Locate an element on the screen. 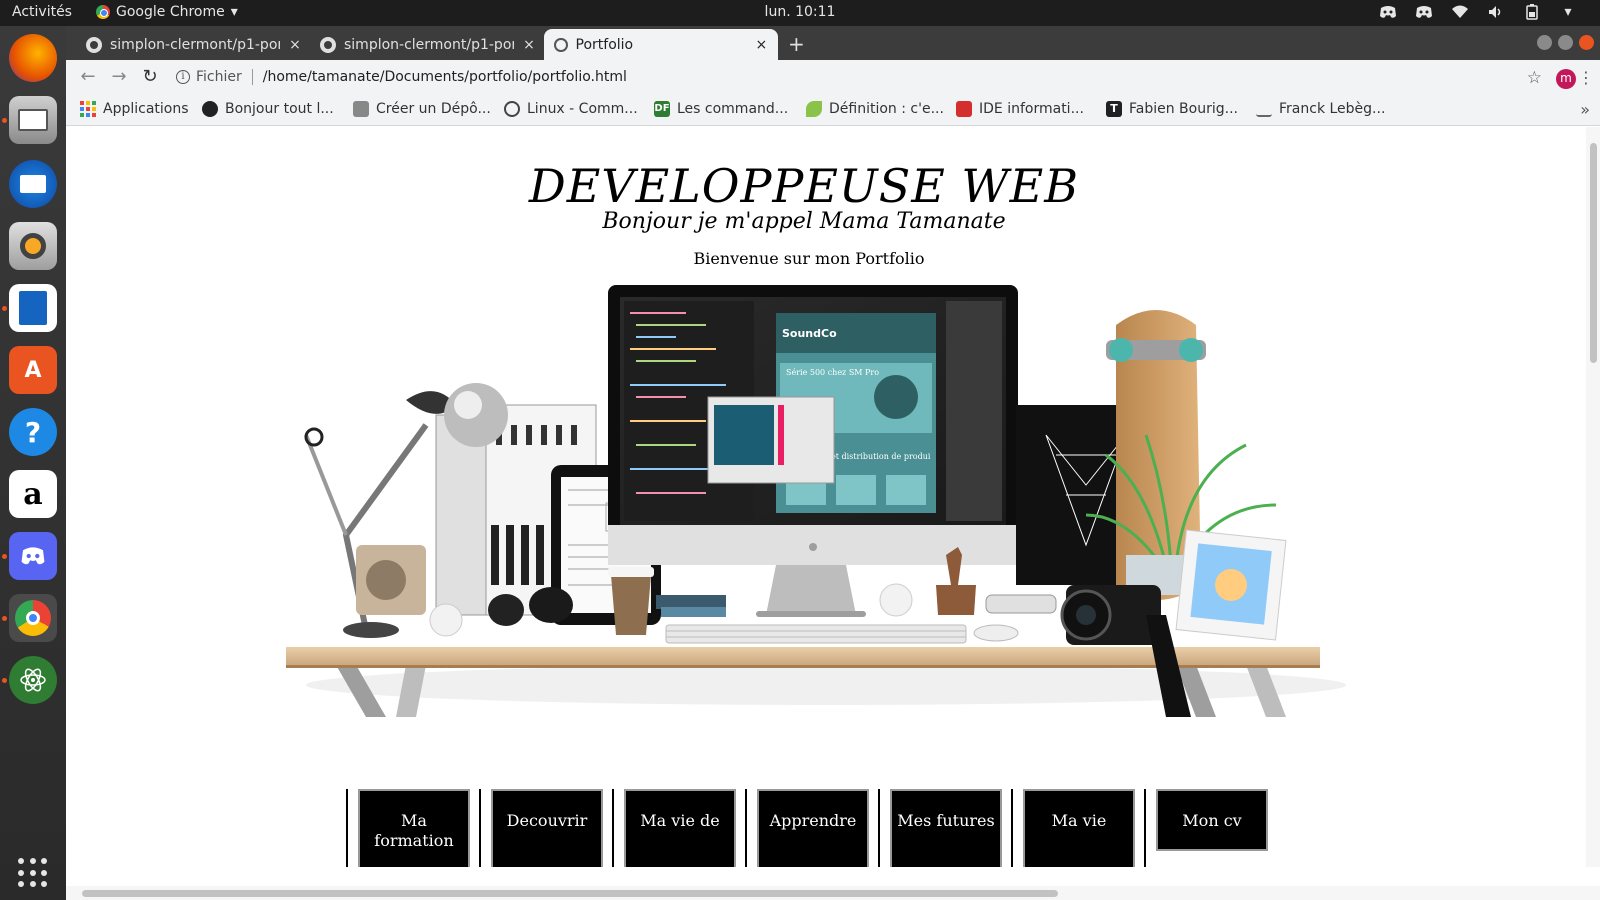  globe-icon is located at coordinates (561, 44).